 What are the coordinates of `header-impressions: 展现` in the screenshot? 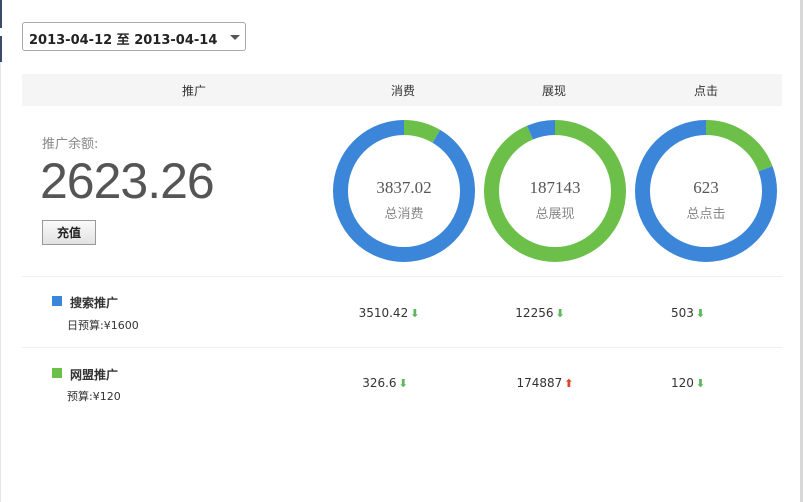 It's located at (554, 91).